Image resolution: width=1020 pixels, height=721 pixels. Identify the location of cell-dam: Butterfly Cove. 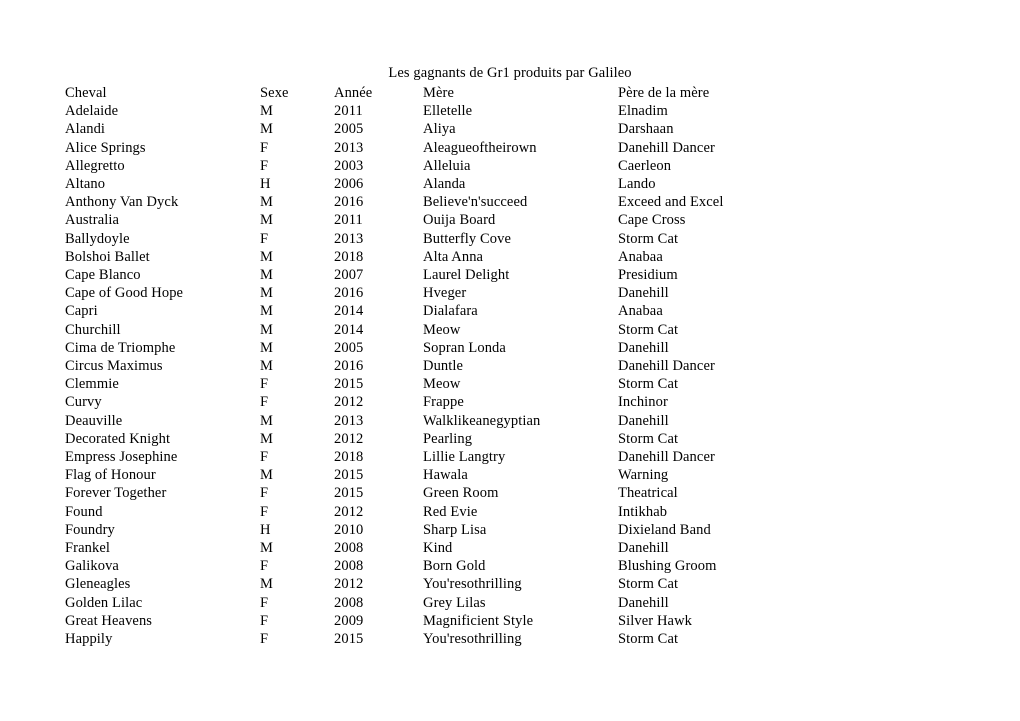
(467, 238).